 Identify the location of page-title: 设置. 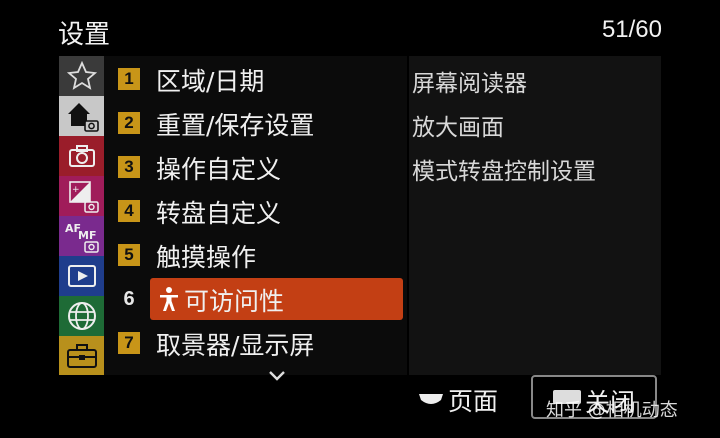
(84, 35).